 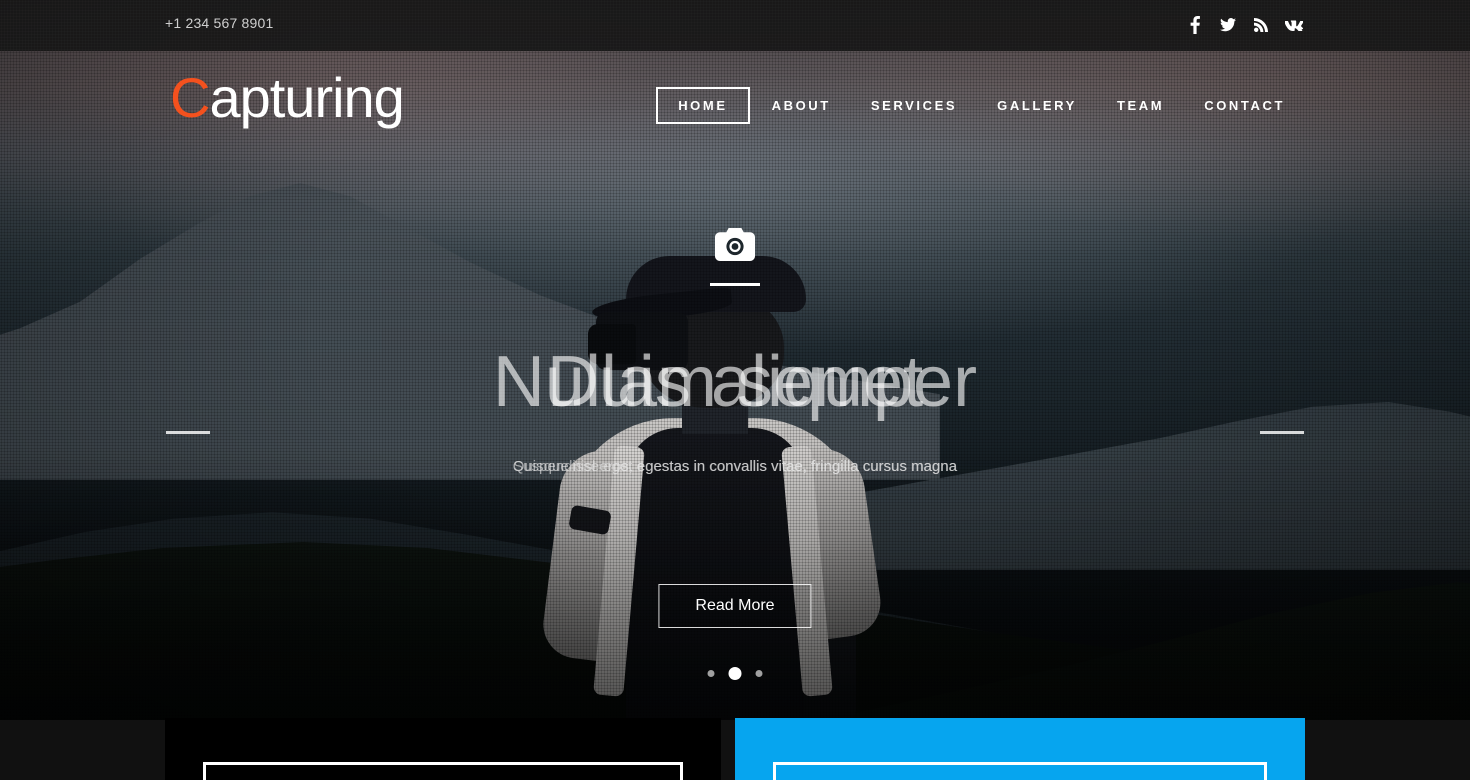 I want to click on carousel-next-arrow, so click(x=1282, y=432).